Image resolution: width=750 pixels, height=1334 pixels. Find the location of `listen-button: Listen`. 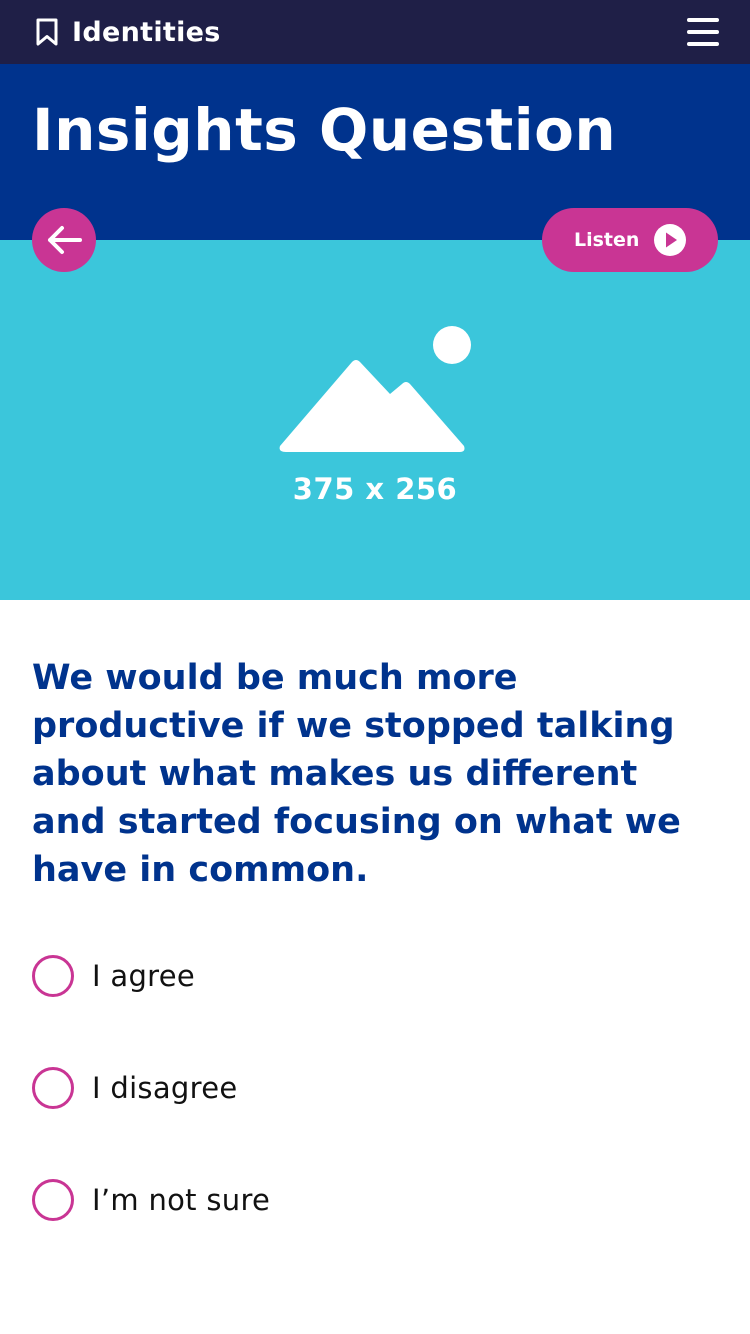

listen-button: Listen is located at coordinates (630, 240).